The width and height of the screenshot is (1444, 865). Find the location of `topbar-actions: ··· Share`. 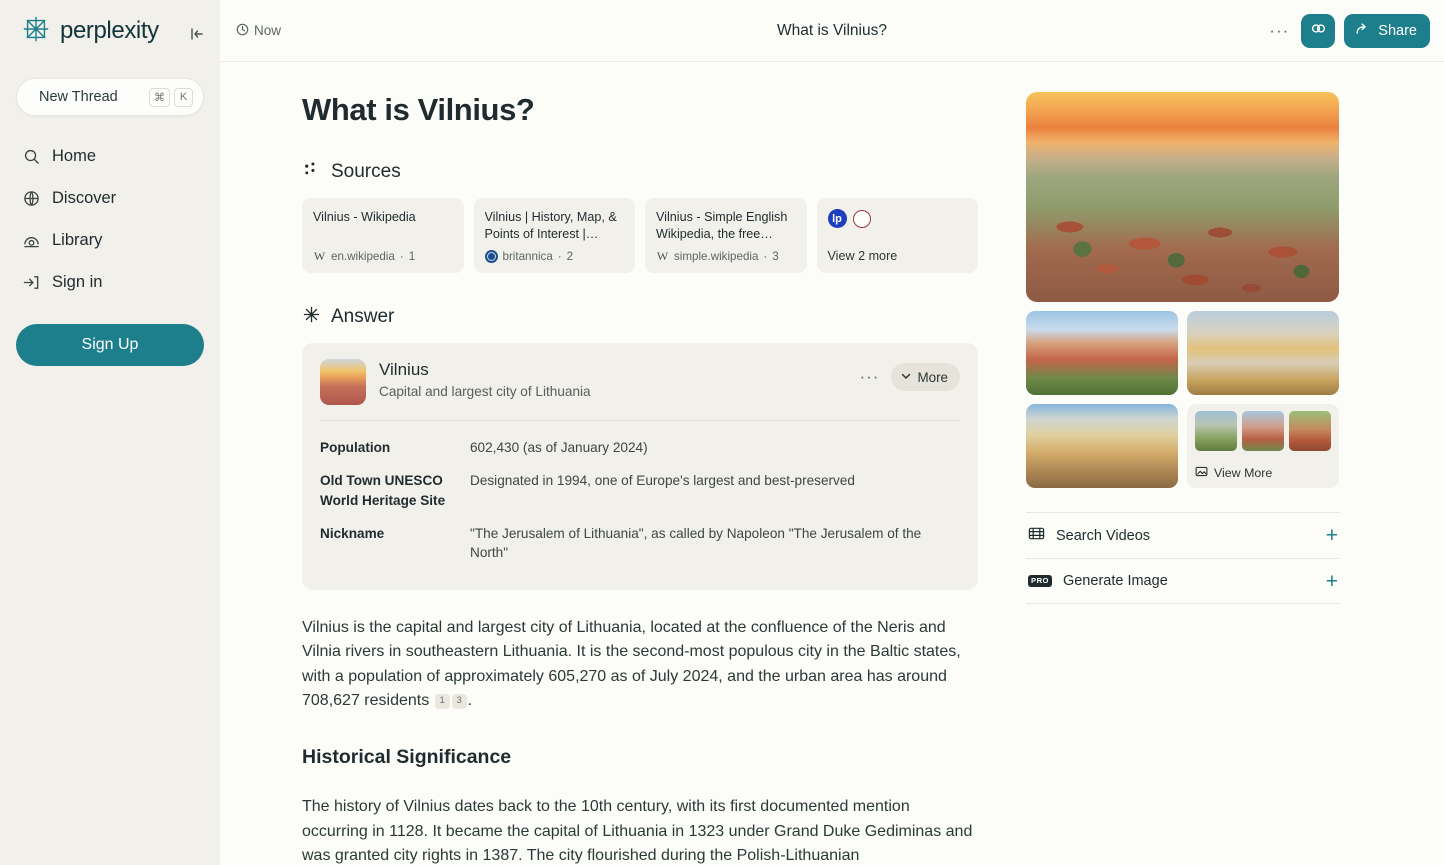

topbar-actions: ··· Share is located at coordinates (1348, 30).